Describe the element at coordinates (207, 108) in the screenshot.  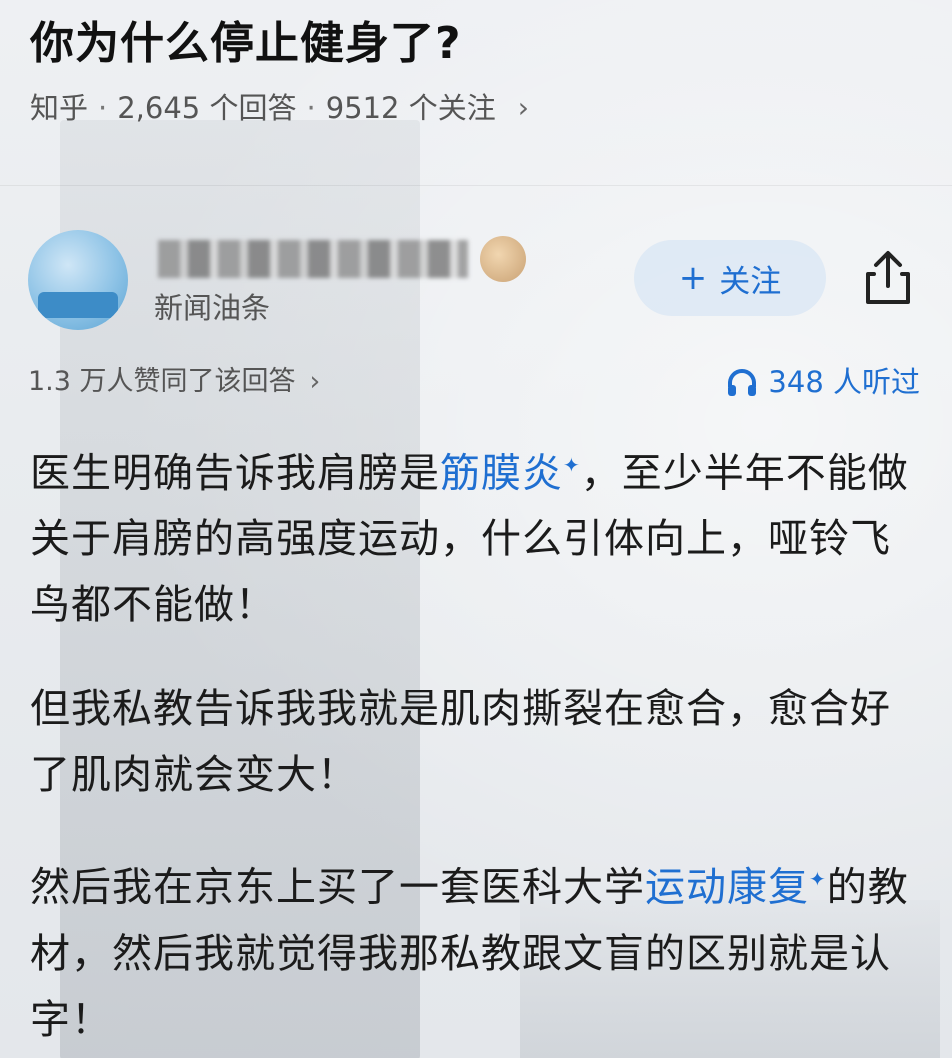
I see `answer-count: 2,645 个回答` at that location.